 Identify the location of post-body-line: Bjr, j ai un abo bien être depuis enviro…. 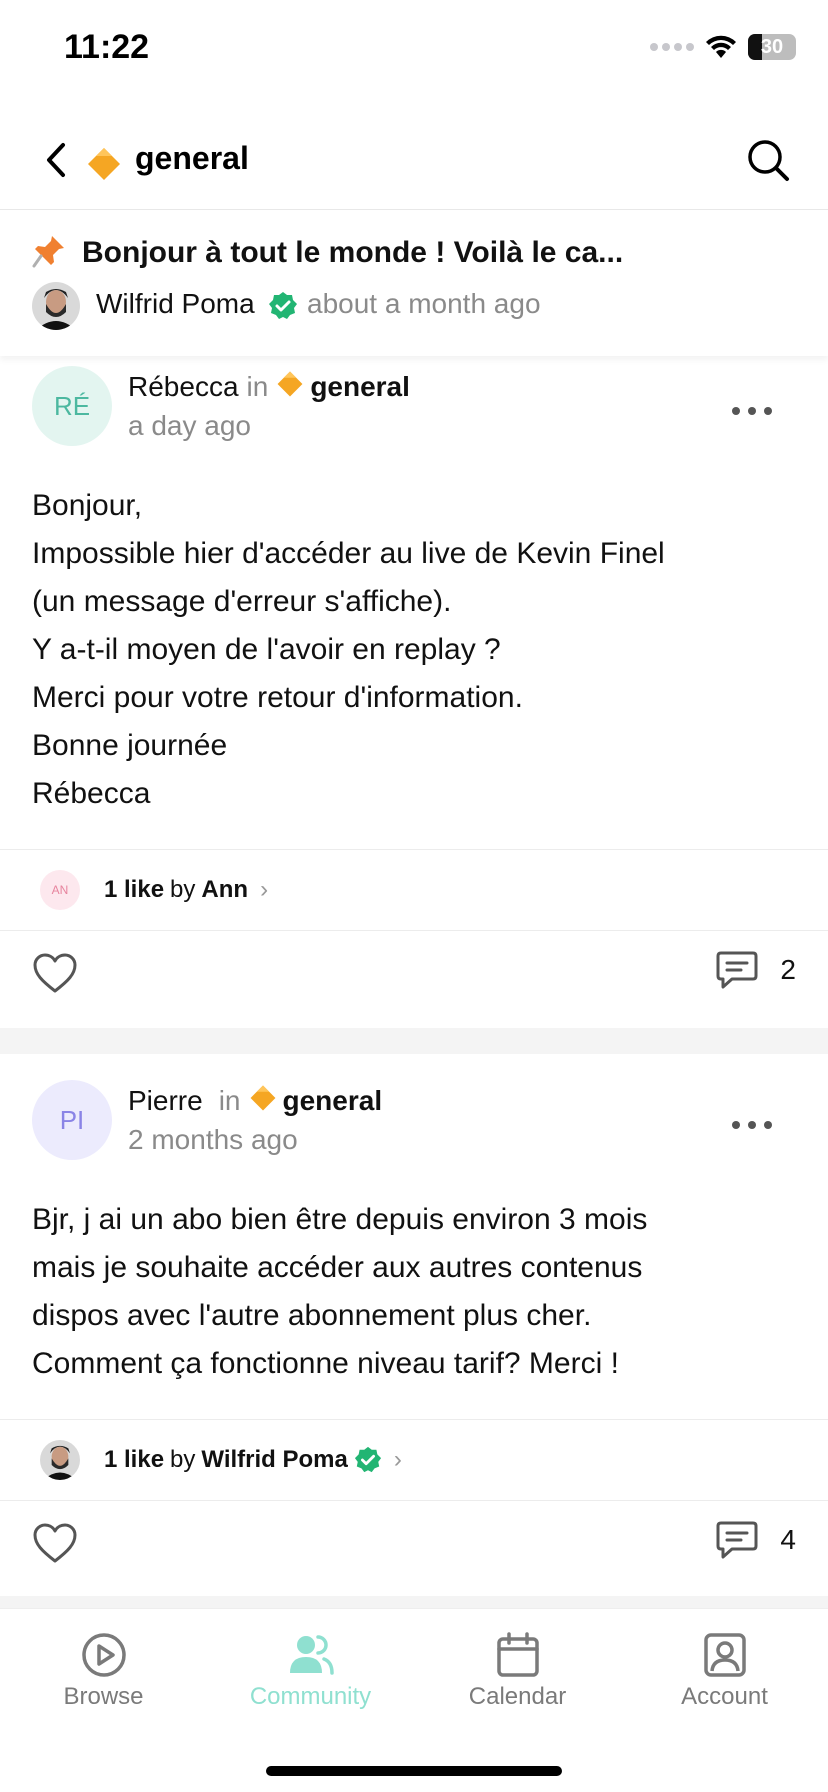
(340, 1219).